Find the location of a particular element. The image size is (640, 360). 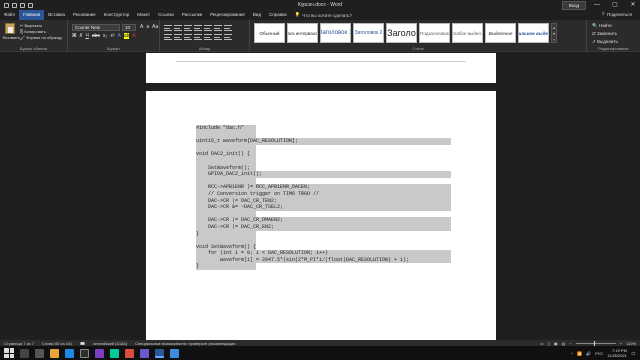

print-layout-icon: ▣ is located at coordinates (556, 343).